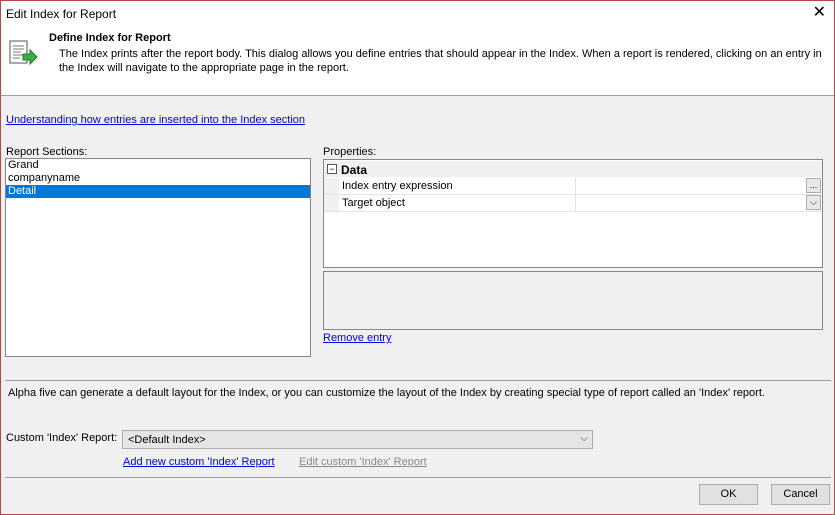 The image size is (835, 515). I want to click on property-name: Target object, so click(373, 203).